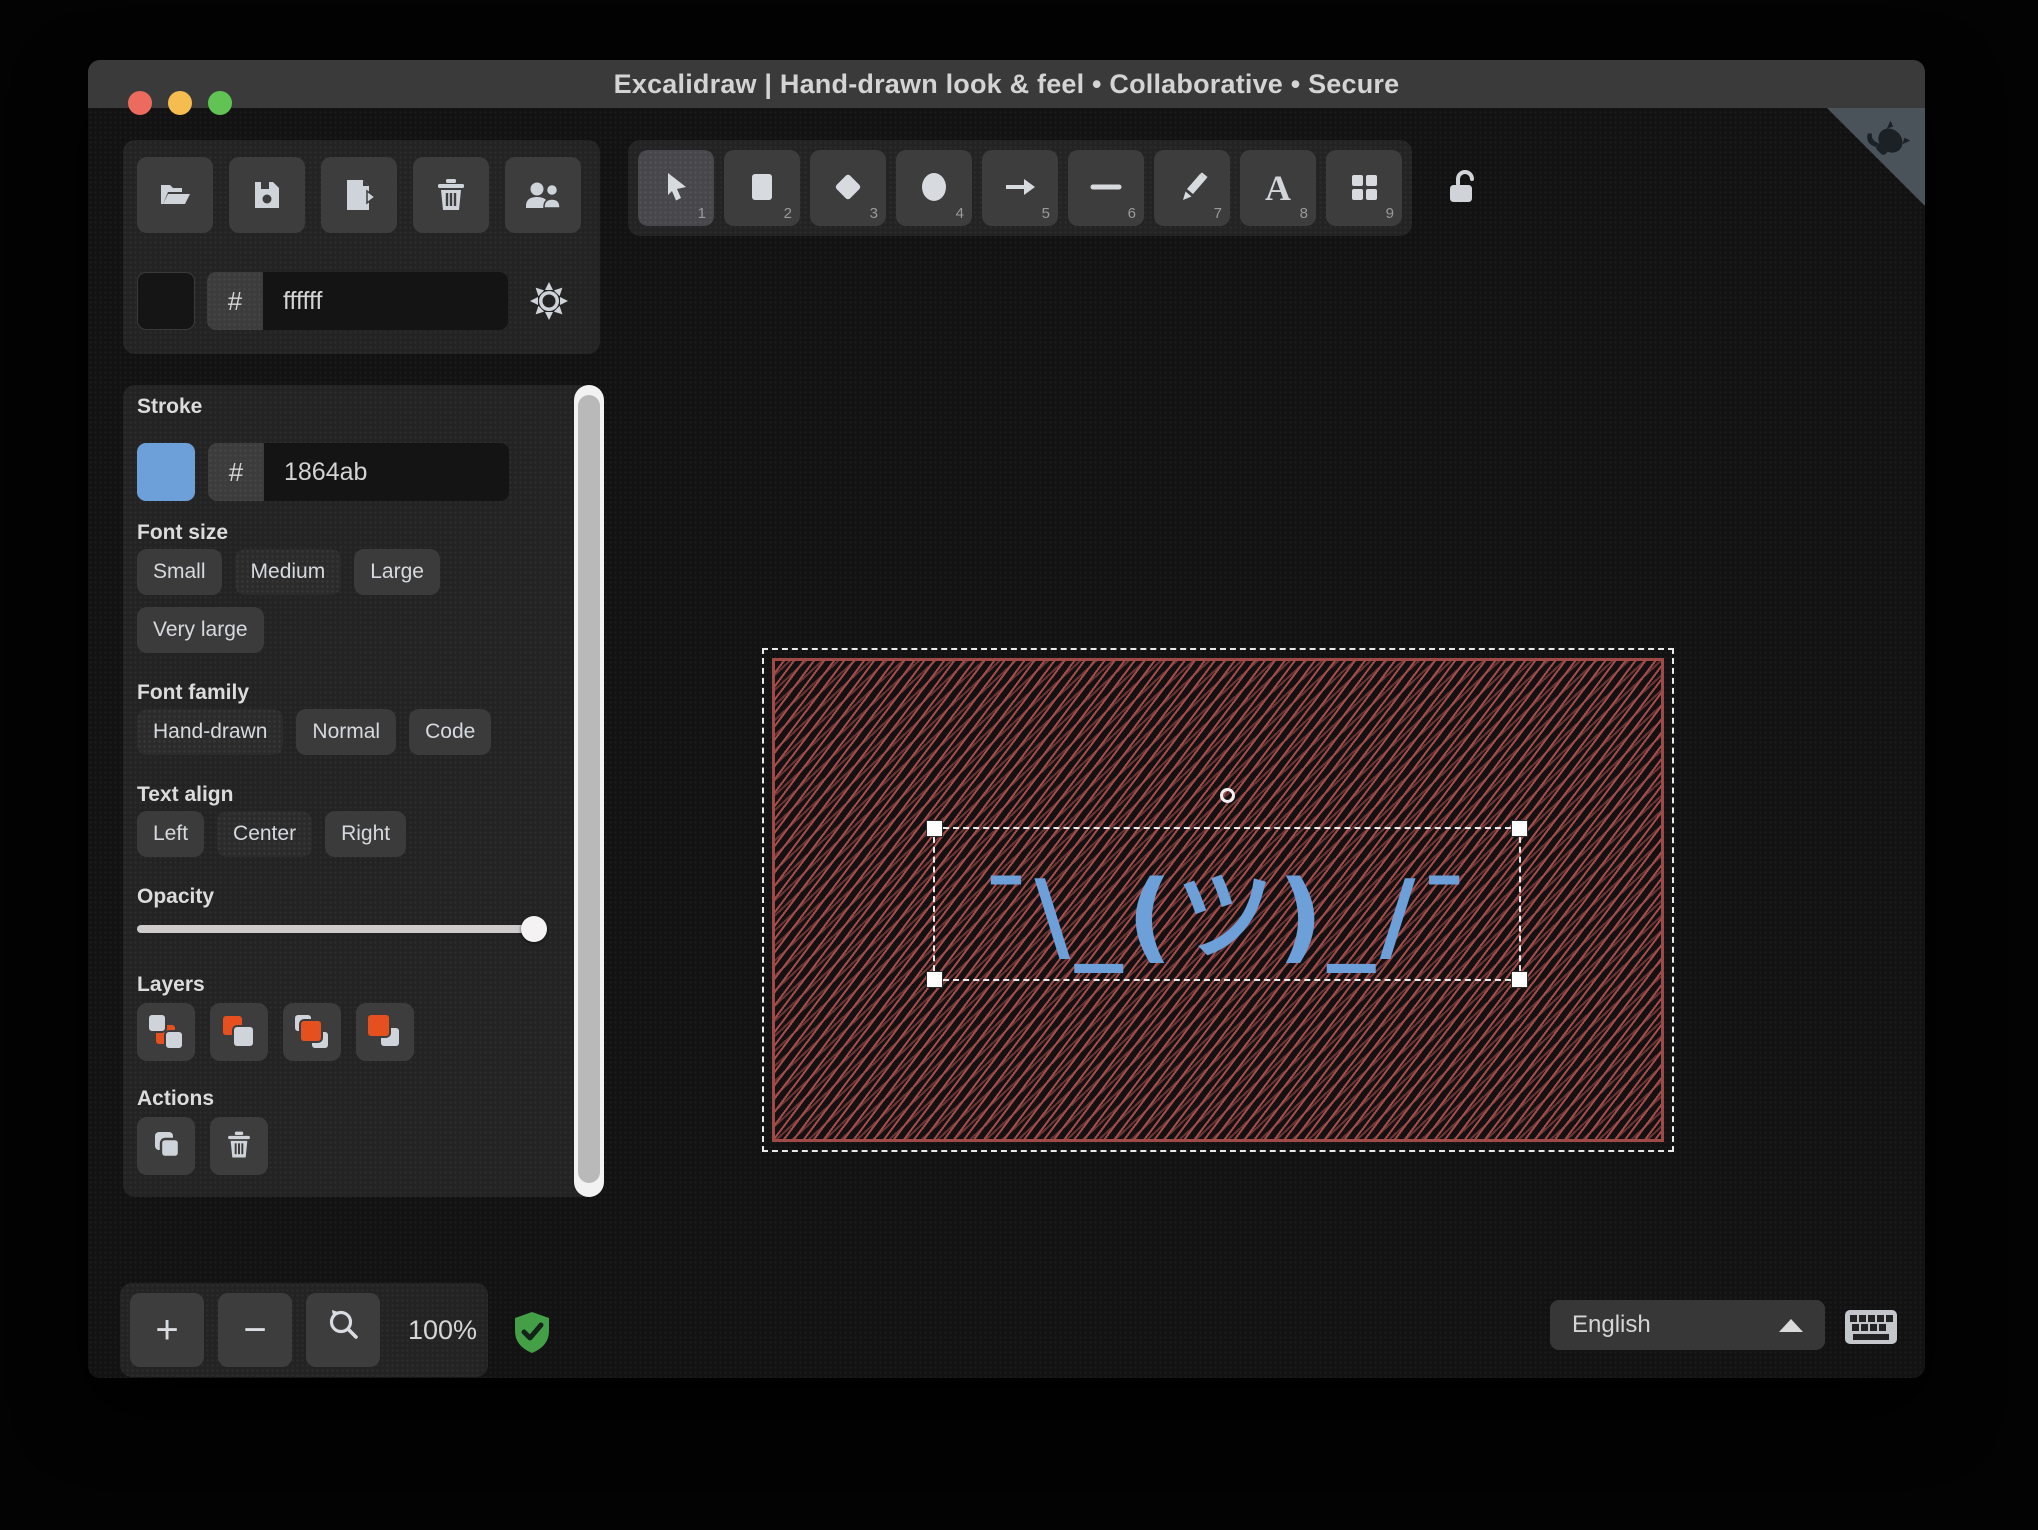 This screenshot has width=2038, height=1530. What do you see at coordinates (1519, 979) in the screenshot?
I see `resize-handle-bottom-right` at bounding box center [1519, 979].